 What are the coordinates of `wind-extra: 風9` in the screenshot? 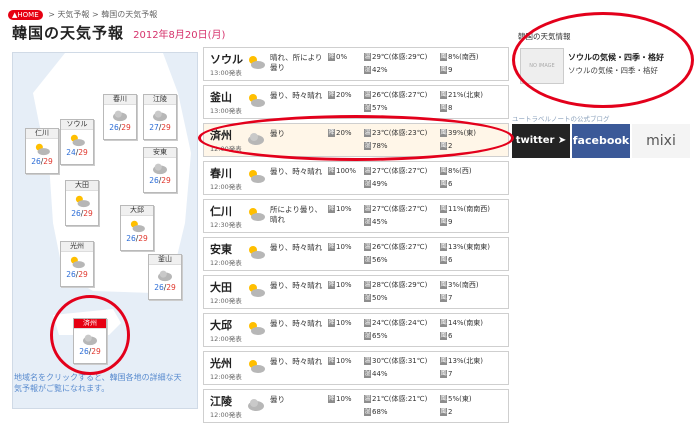 It's located at (446, 70).